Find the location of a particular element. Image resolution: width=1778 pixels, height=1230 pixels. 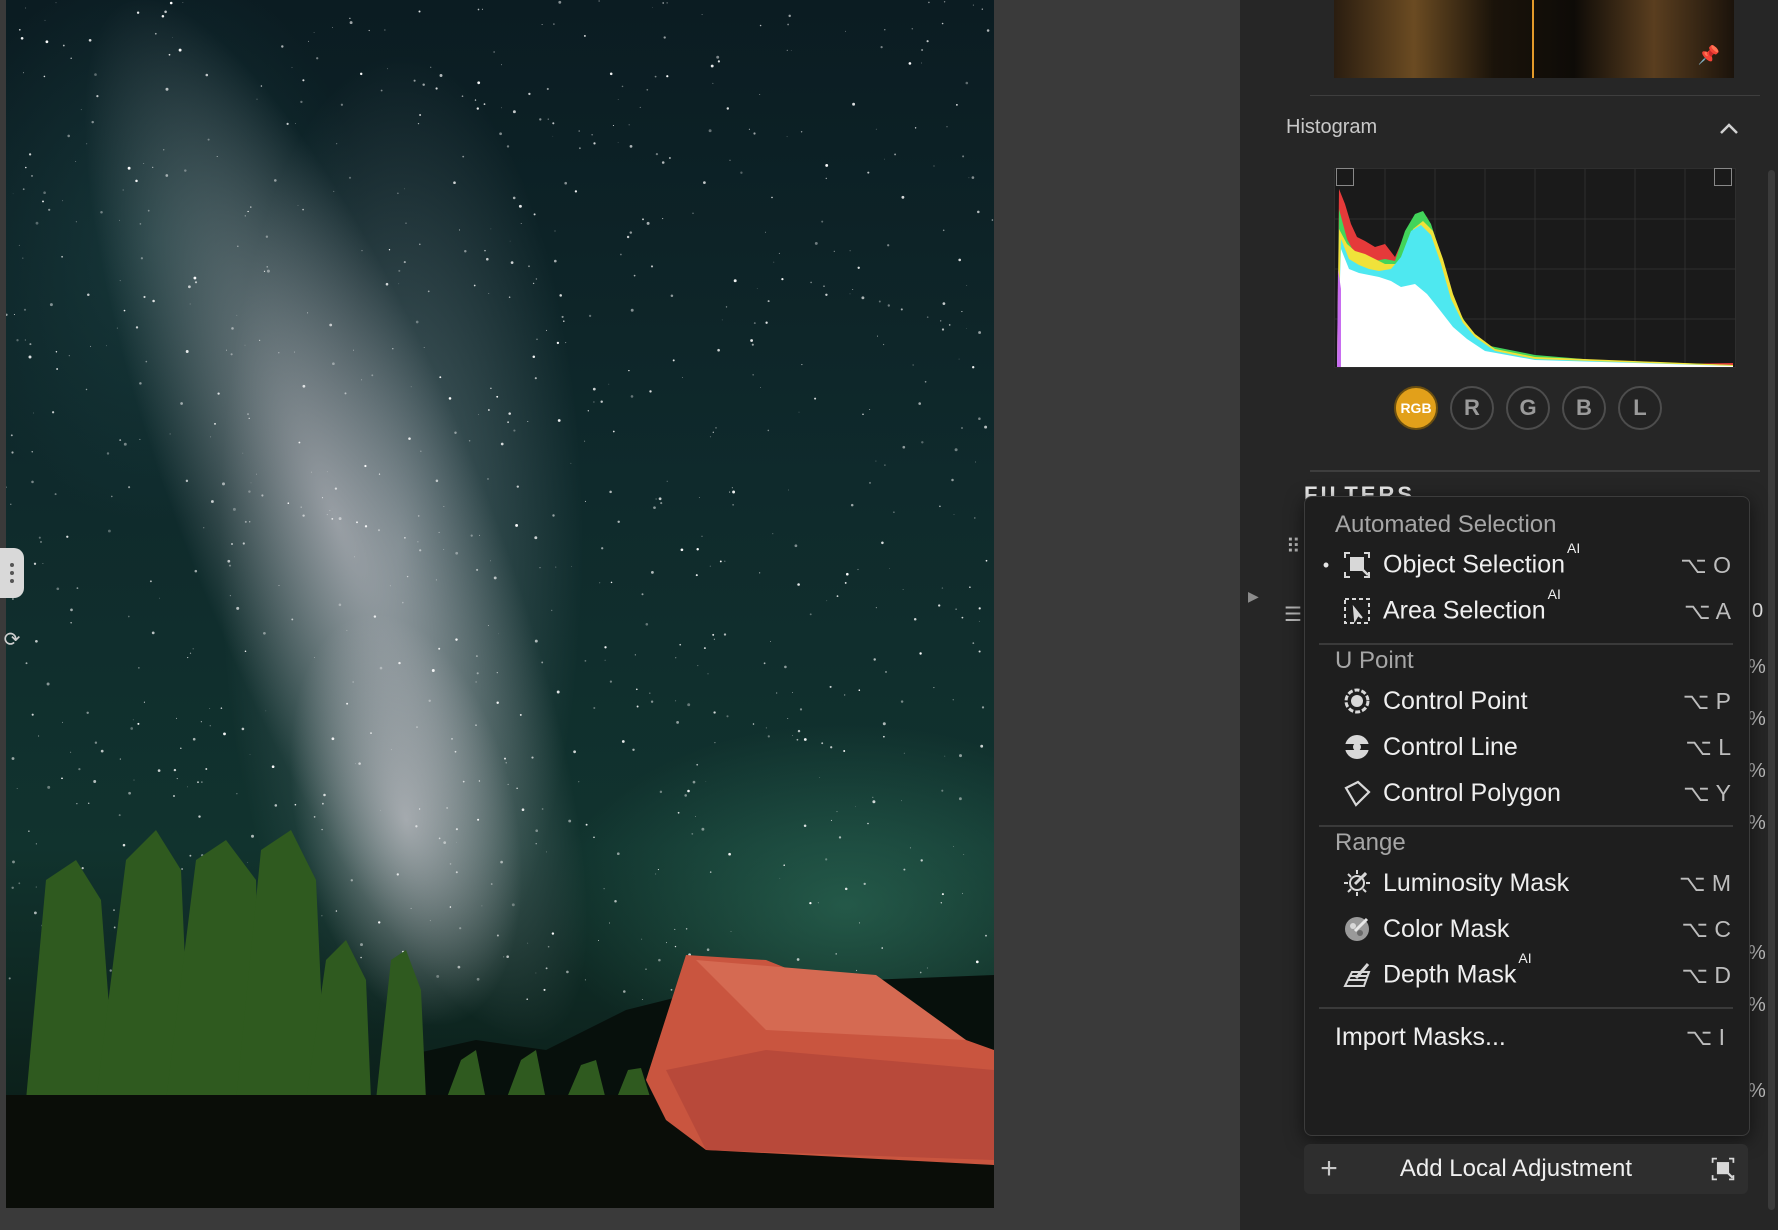

menu-item-luminosity-mask: Luminosity Mask ⌥ M is located at coordinates (1526, 883).